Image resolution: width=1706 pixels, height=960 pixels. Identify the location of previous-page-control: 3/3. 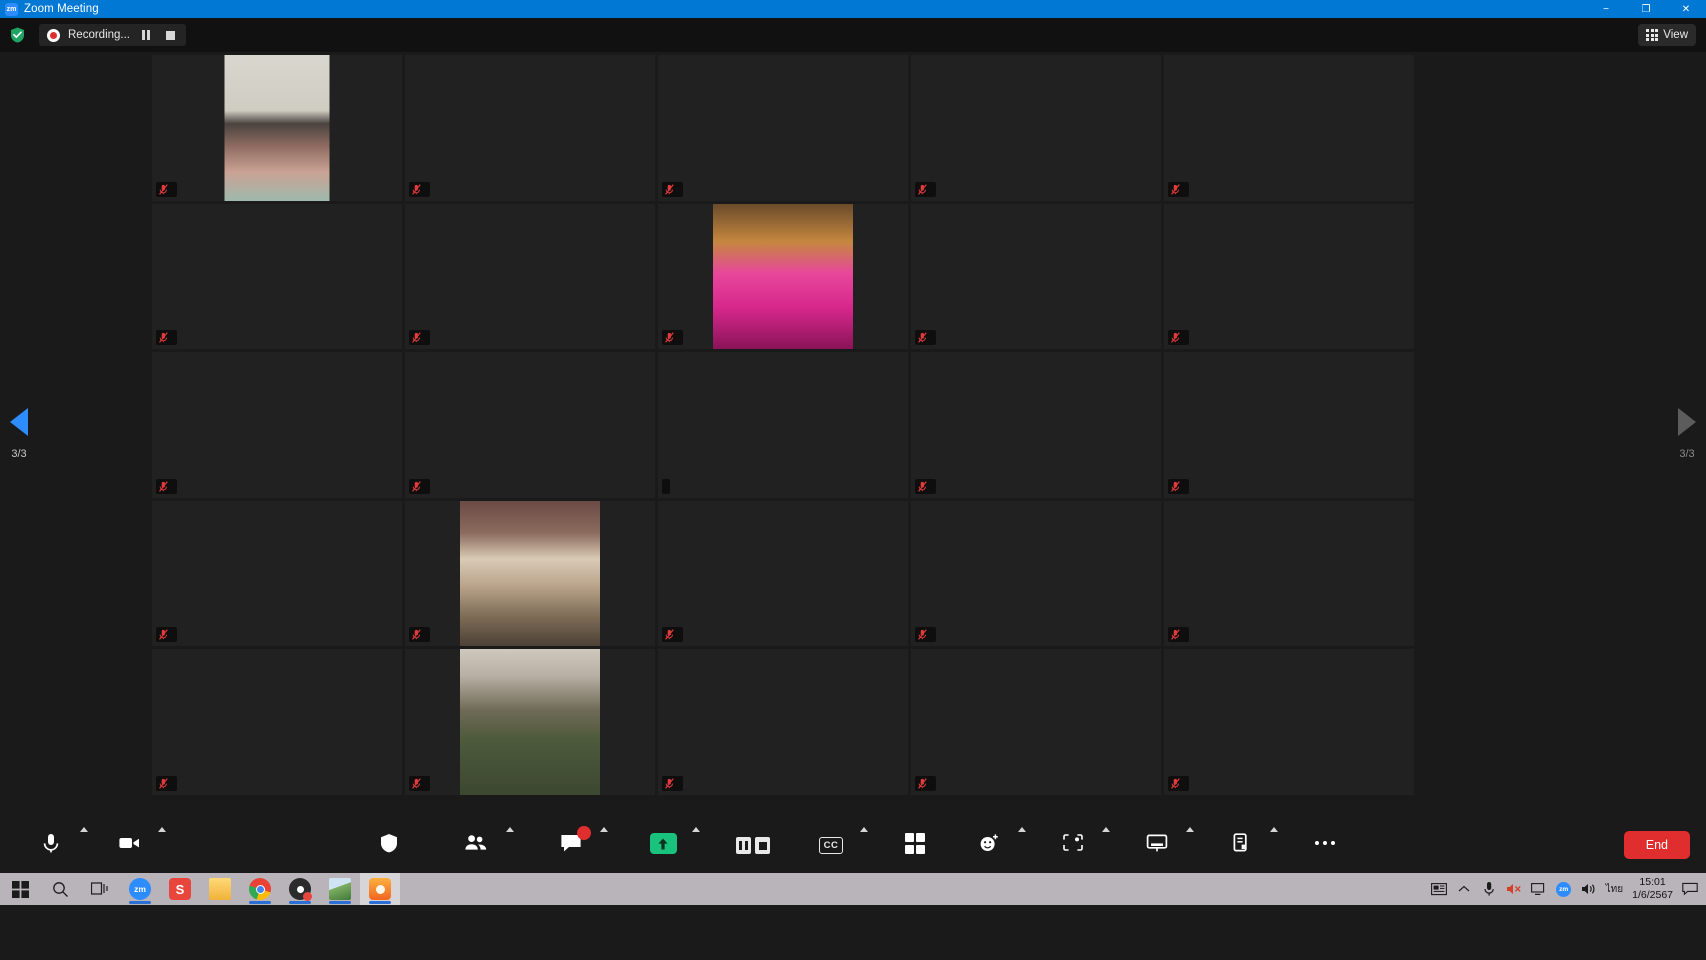
(19, 433).